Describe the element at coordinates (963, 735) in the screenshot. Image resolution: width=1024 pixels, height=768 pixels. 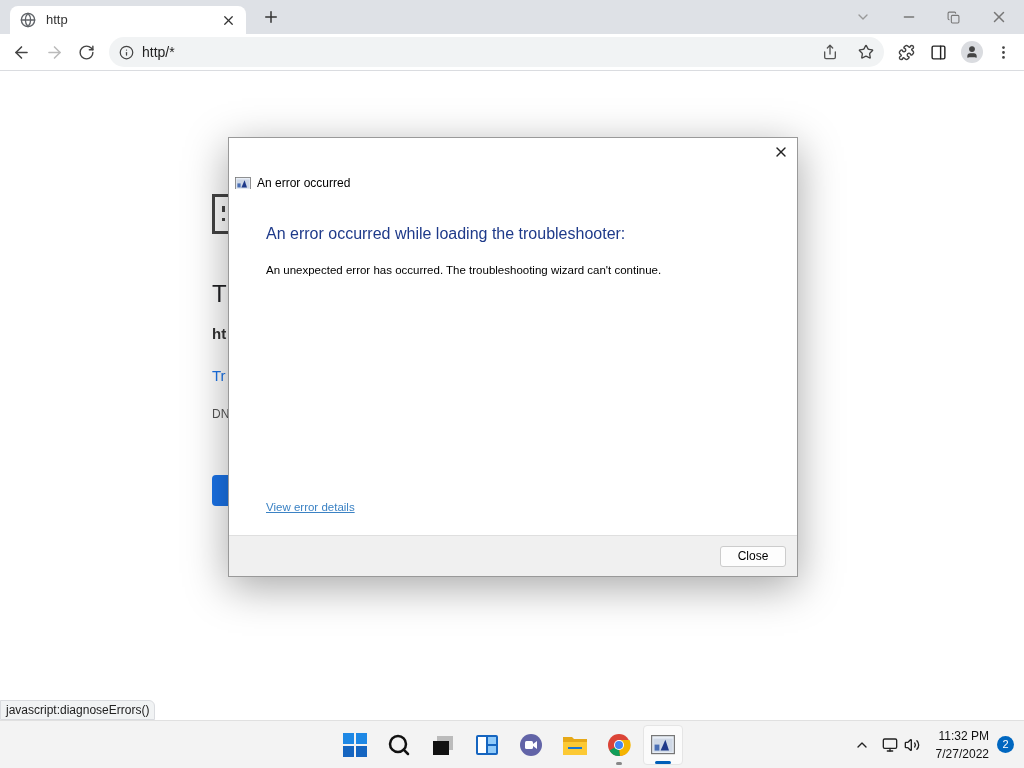
I see `clock-time: 11:32 PM` at that location.